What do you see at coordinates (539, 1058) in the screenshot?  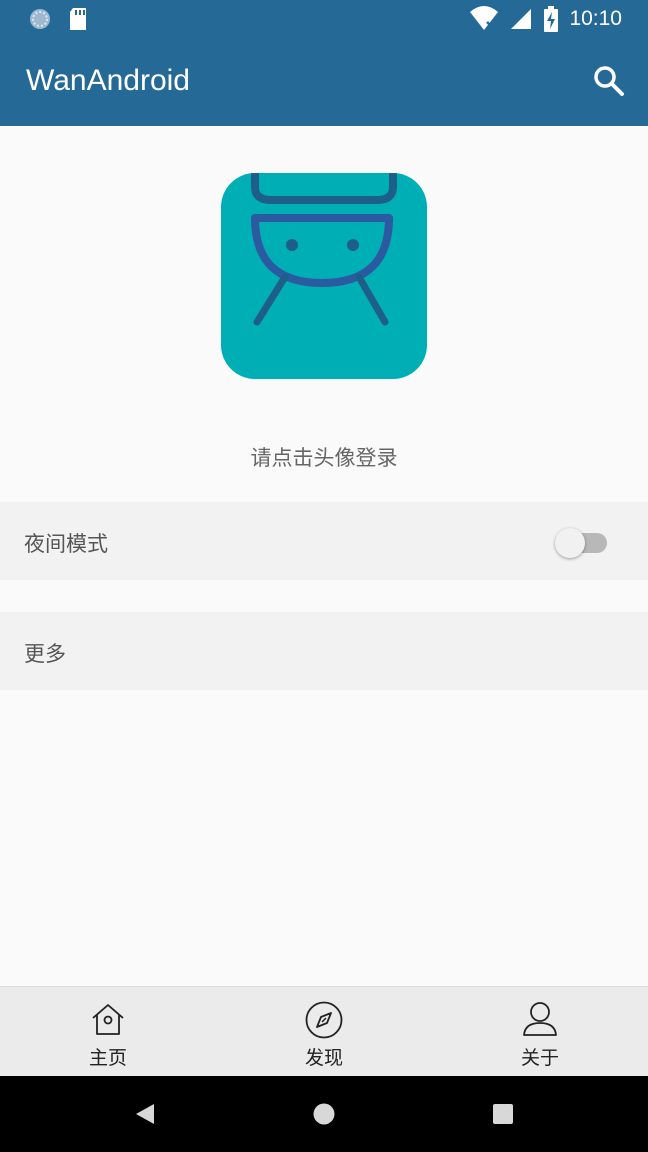 I see `nav-label-about: 关于` at bounding box center [539, 1058].